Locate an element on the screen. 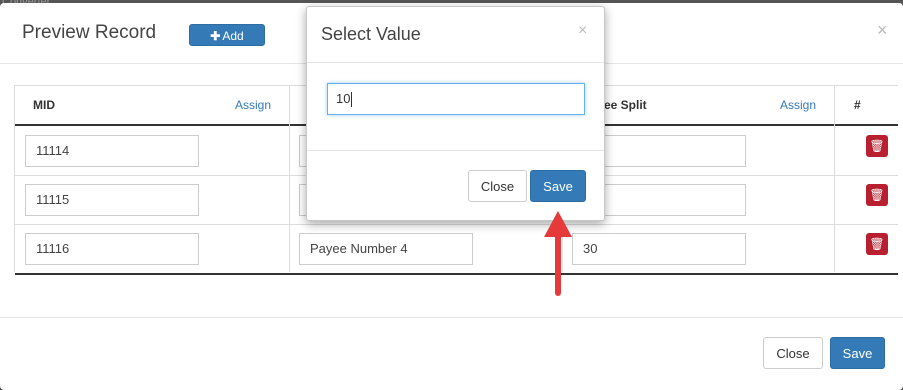 The height and width of the screenshot is (390, 903). value-input: 10 is located at coordinates (456, 99).